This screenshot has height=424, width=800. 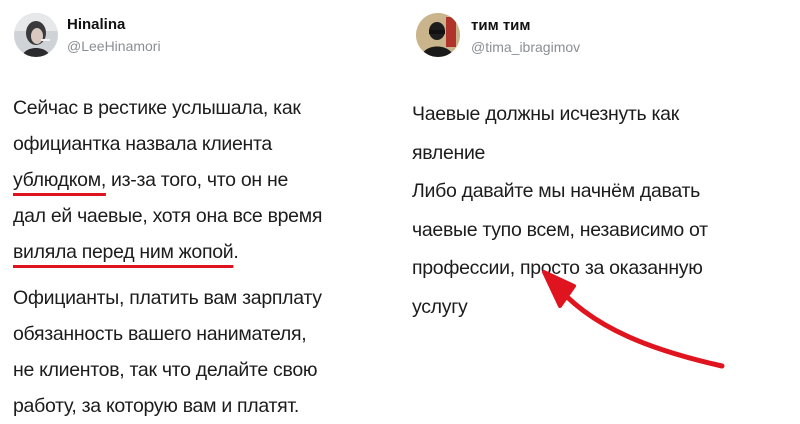 What do you see at coordinates (59, 180) in the screenshot?
I see `underlined-word: ублюдком,` at bounding box center [59, 180].